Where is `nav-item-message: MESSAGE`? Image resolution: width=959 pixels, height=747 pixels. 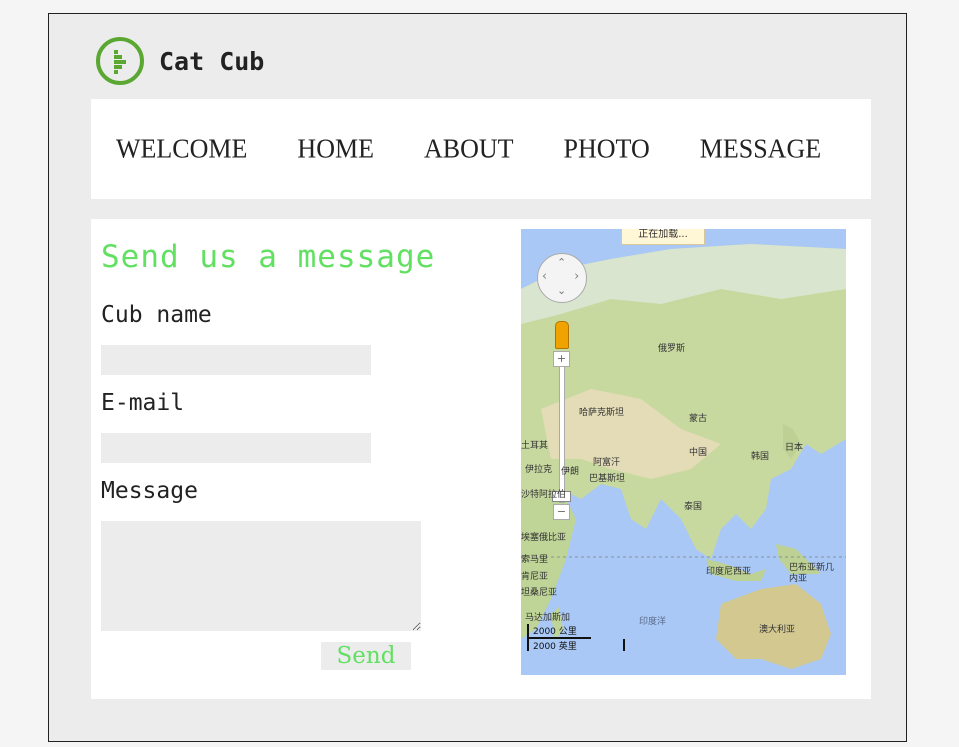 nav-item-message: MESSAGE is located at coordinates (760, 149).